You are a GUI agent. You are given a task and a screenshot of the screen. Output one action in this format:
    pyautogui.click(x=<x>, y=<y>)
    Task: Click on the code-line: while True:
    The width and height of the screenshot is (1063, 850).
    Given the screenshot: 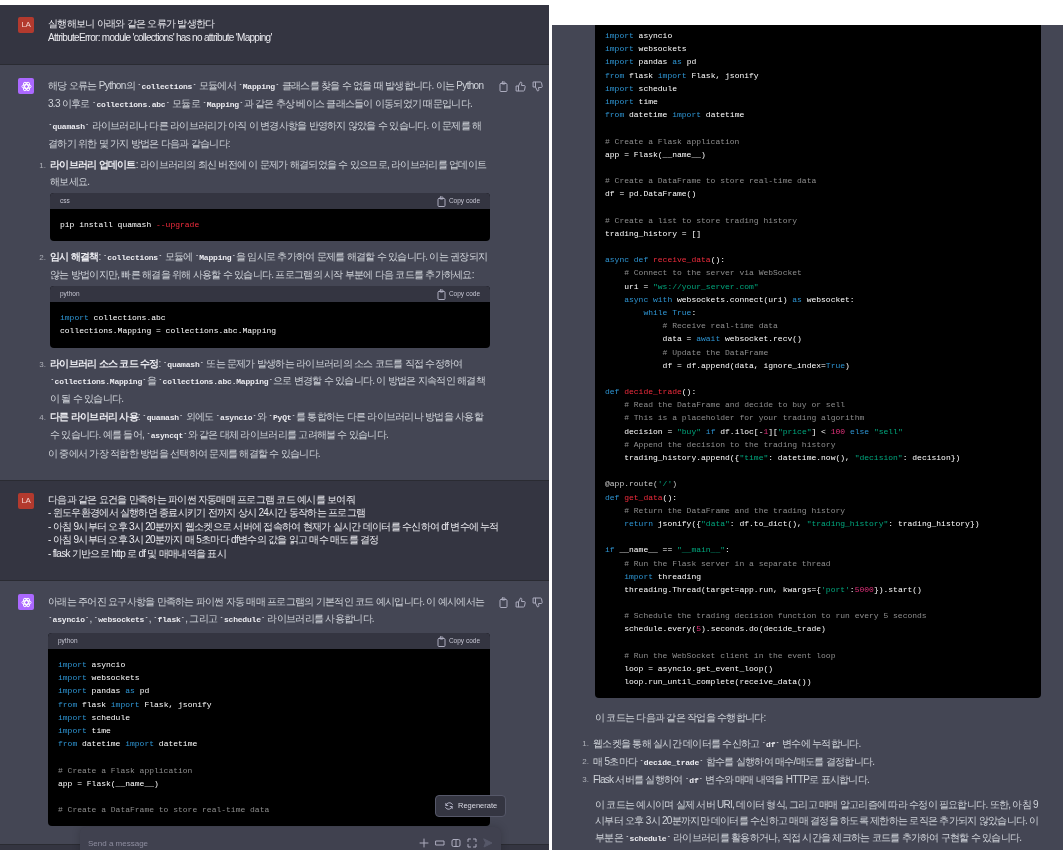 What is the action you would take?
    pyautogui.click(x=669, y=312)
    